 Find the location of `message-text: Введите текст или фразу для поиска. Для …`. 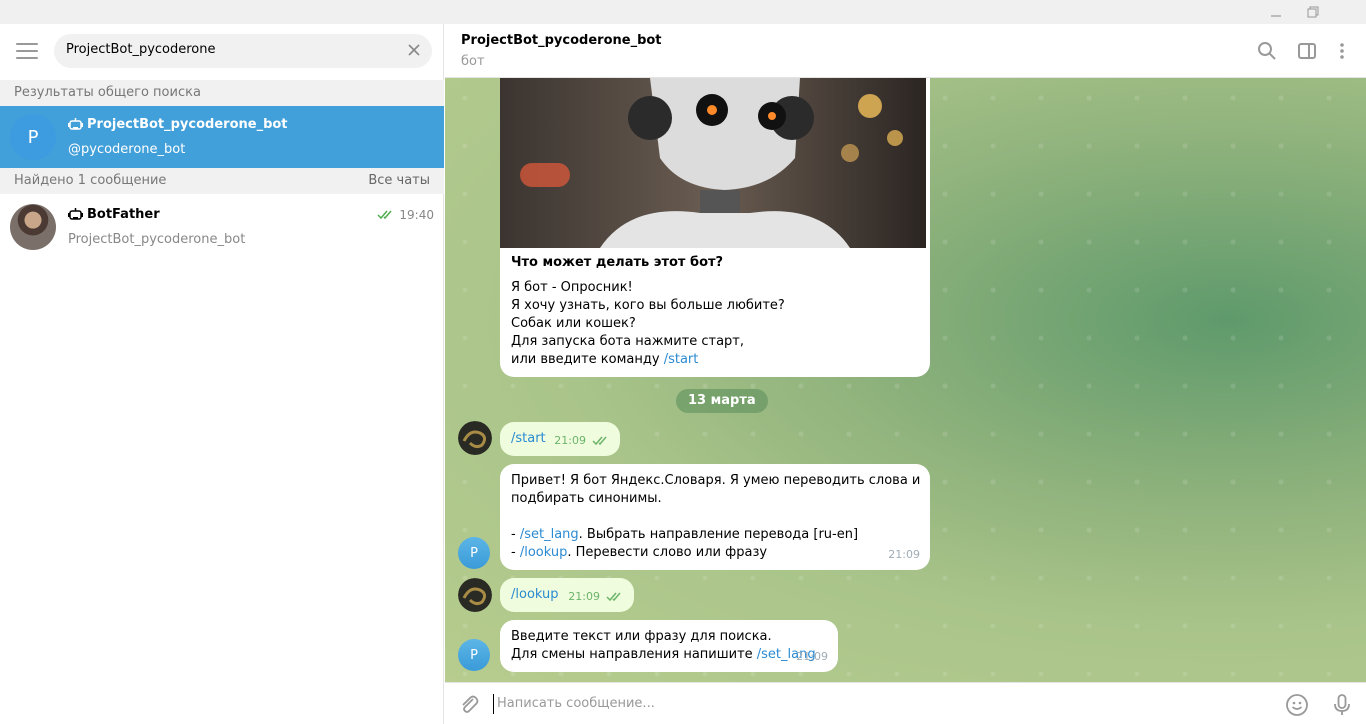

message-text: Введите текст или фразу для поиска. Для … is located at coordinates (663, 646).